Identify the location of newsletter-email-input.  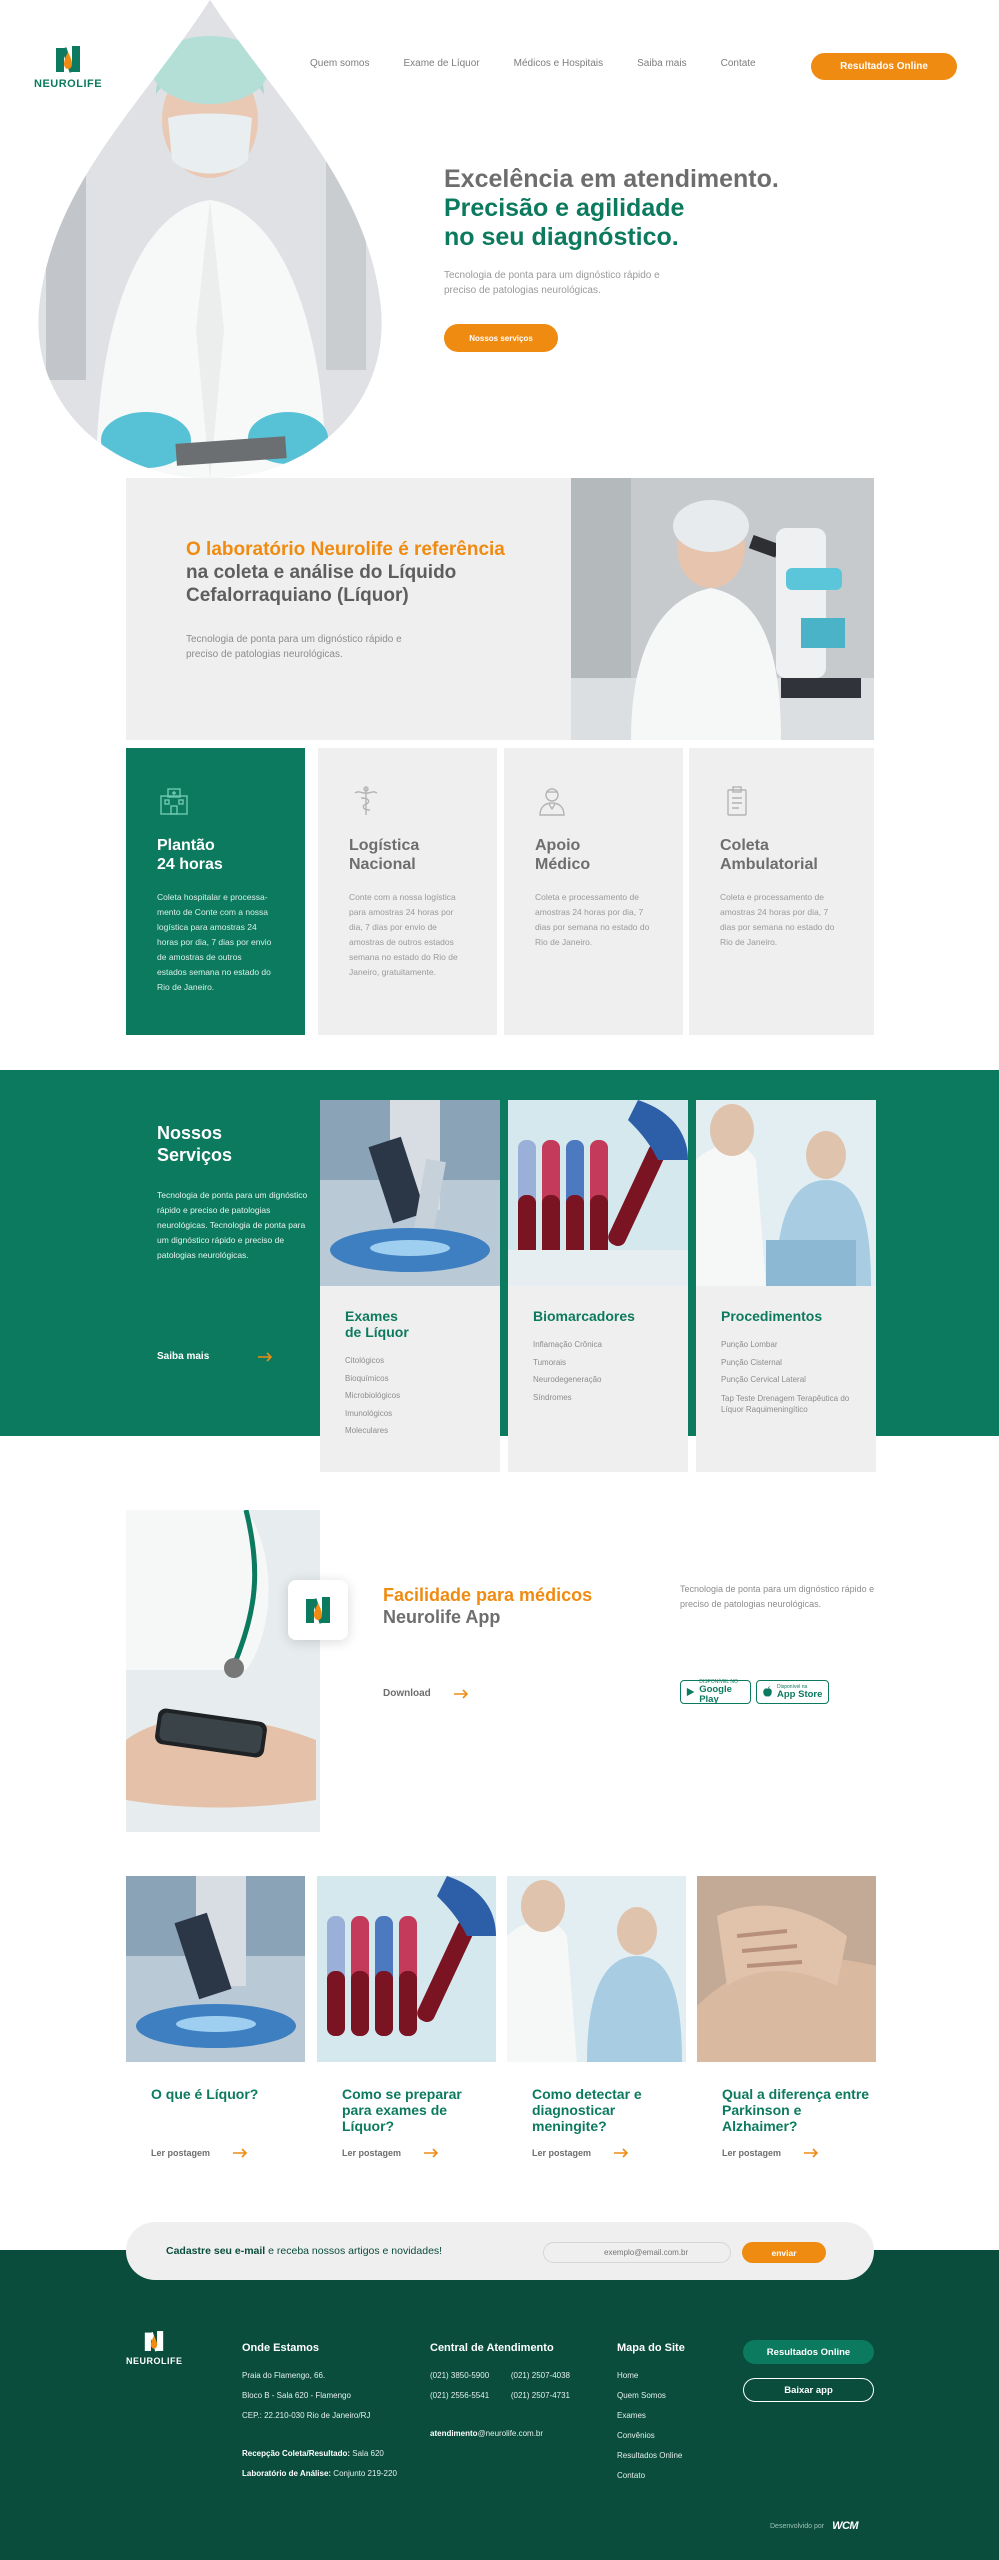
(637, 2252).